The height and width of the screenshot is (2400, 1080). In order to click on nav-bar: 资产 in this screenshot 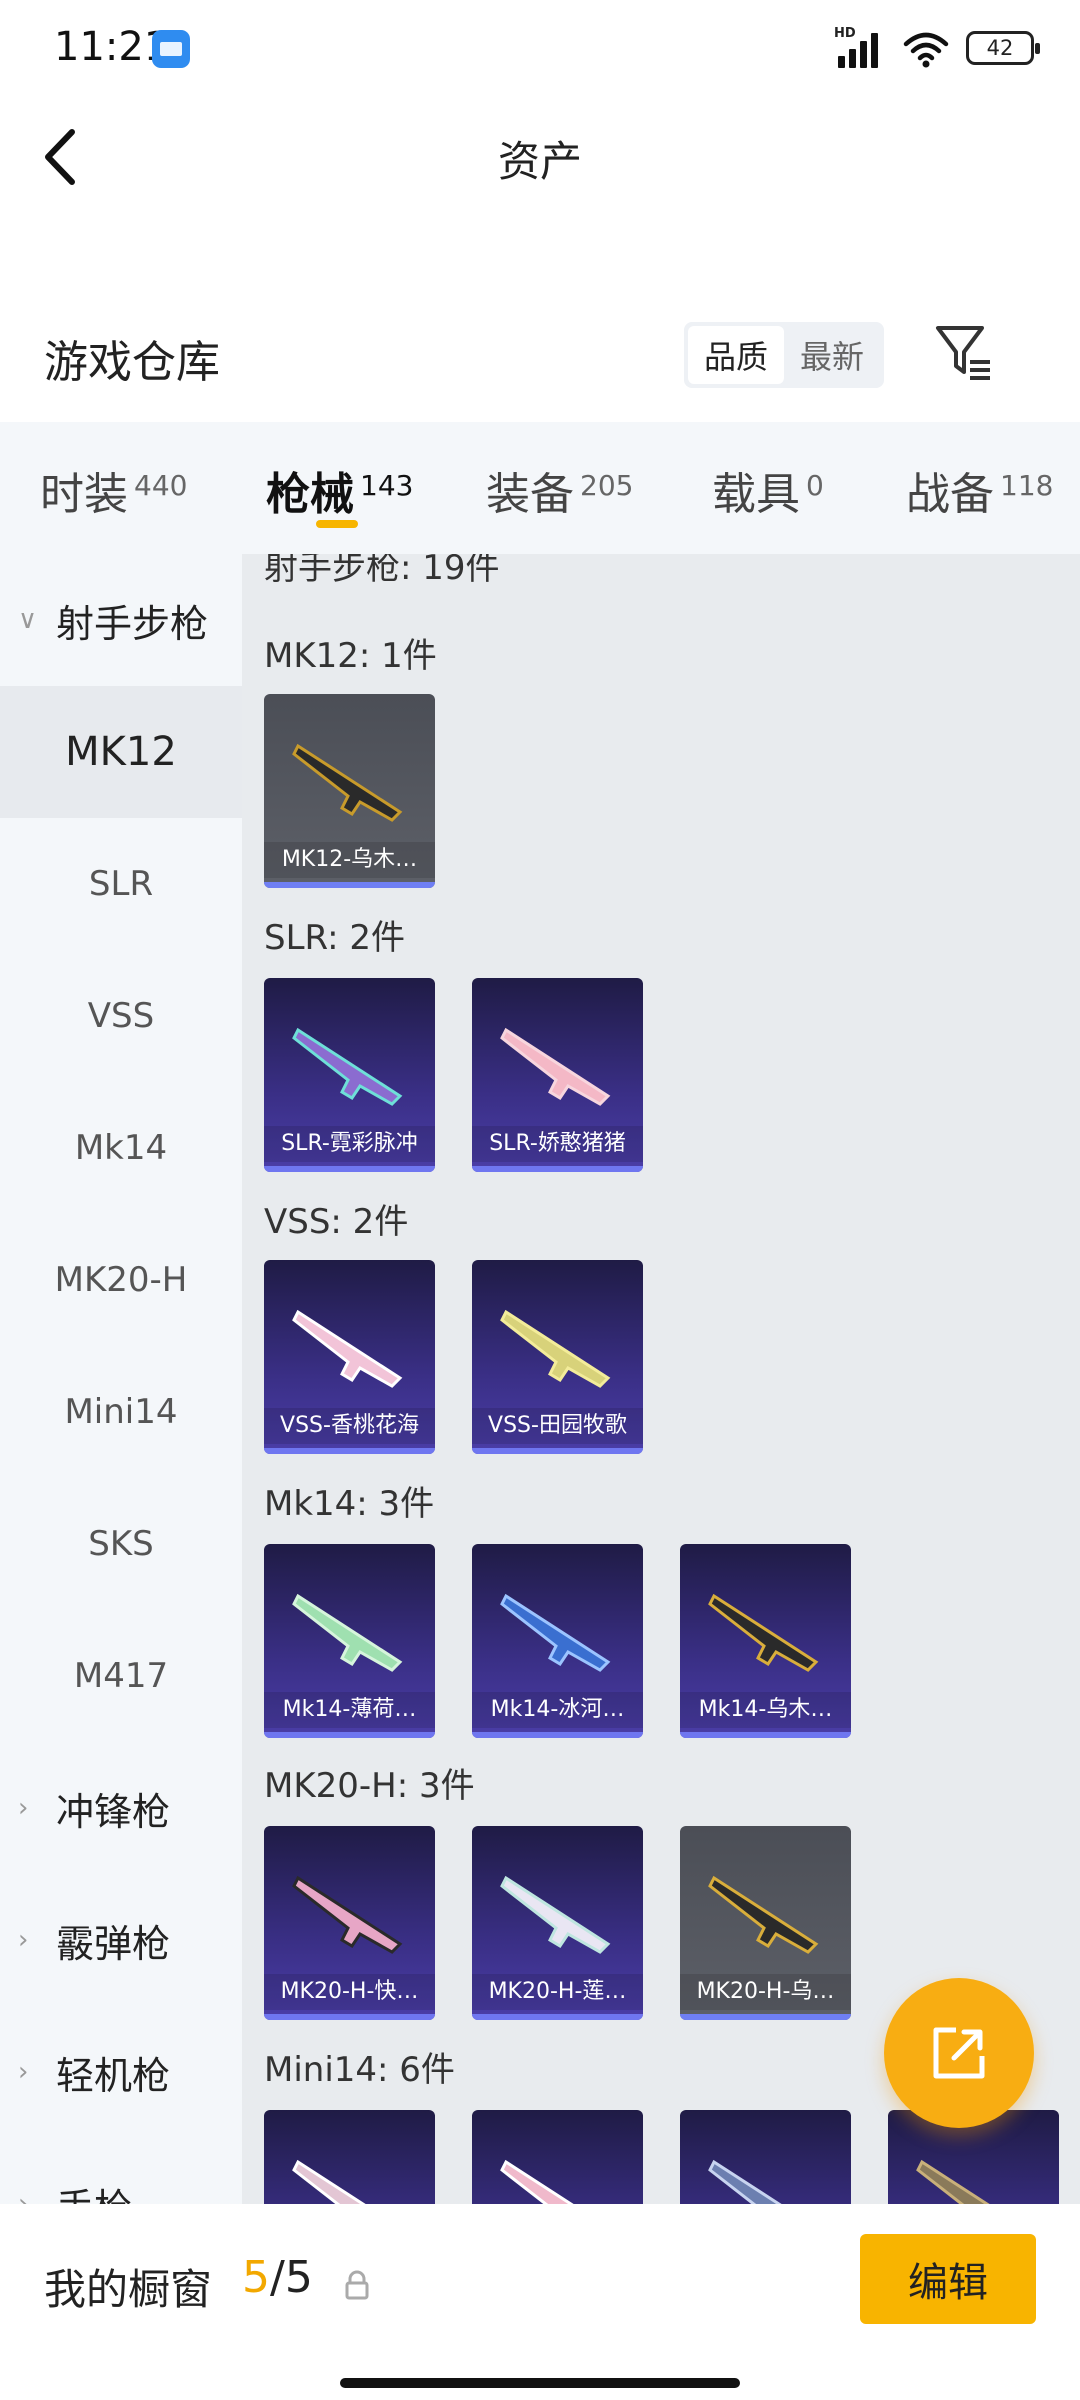, I will do `click(540, 155)`.